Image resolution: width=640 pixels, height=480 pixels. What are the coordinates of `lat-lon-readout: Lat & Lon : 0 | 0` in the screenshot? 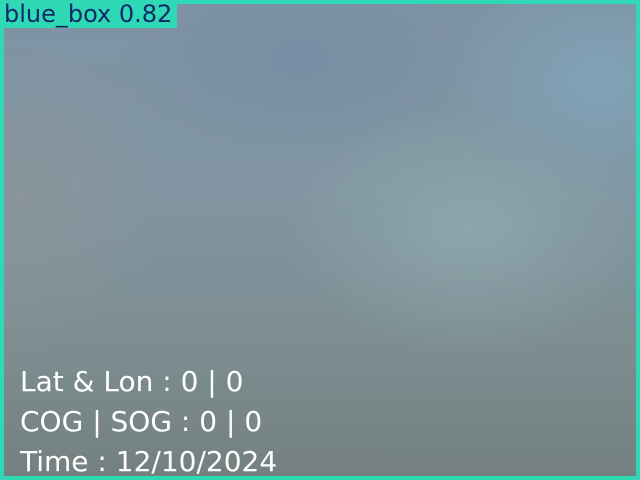 It's located at (132, 381).